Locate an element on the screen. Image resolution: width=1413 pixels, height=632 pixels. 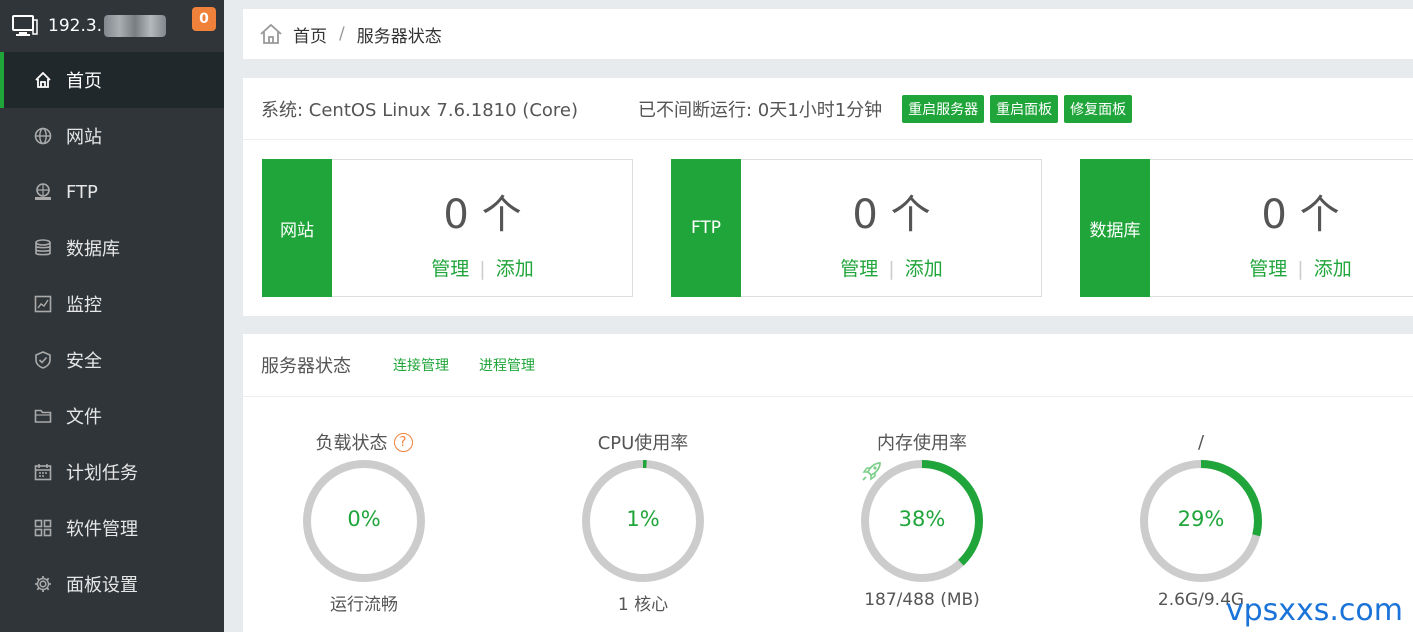
gauge-disk: / 29% 2.6G/9.4G is located at coordinates (1201, 520).